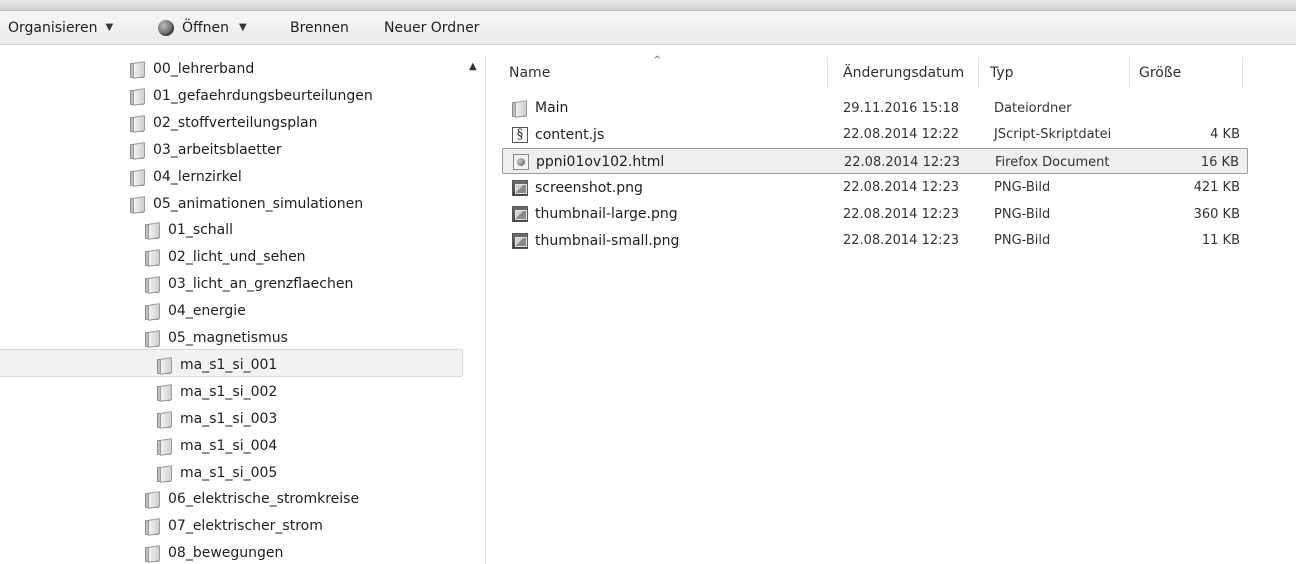 The image size is (1296, 564). What do you see at coordinates (229, 445) in the screenshot?
I see `nav-tree-item-label: ma_s1_si_004` at bounding box center [229, 445].